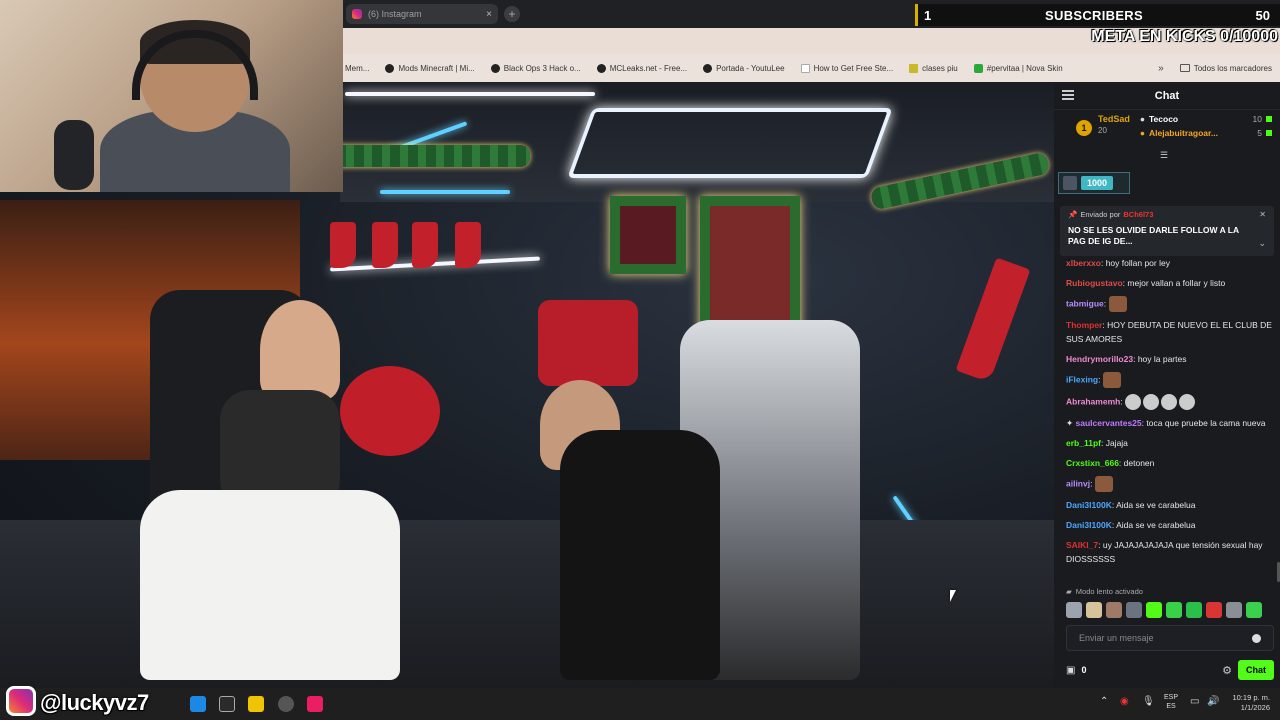  I want to click on system-clock: 10:19 p. m. 1/1/2026, so click(1248, 703).